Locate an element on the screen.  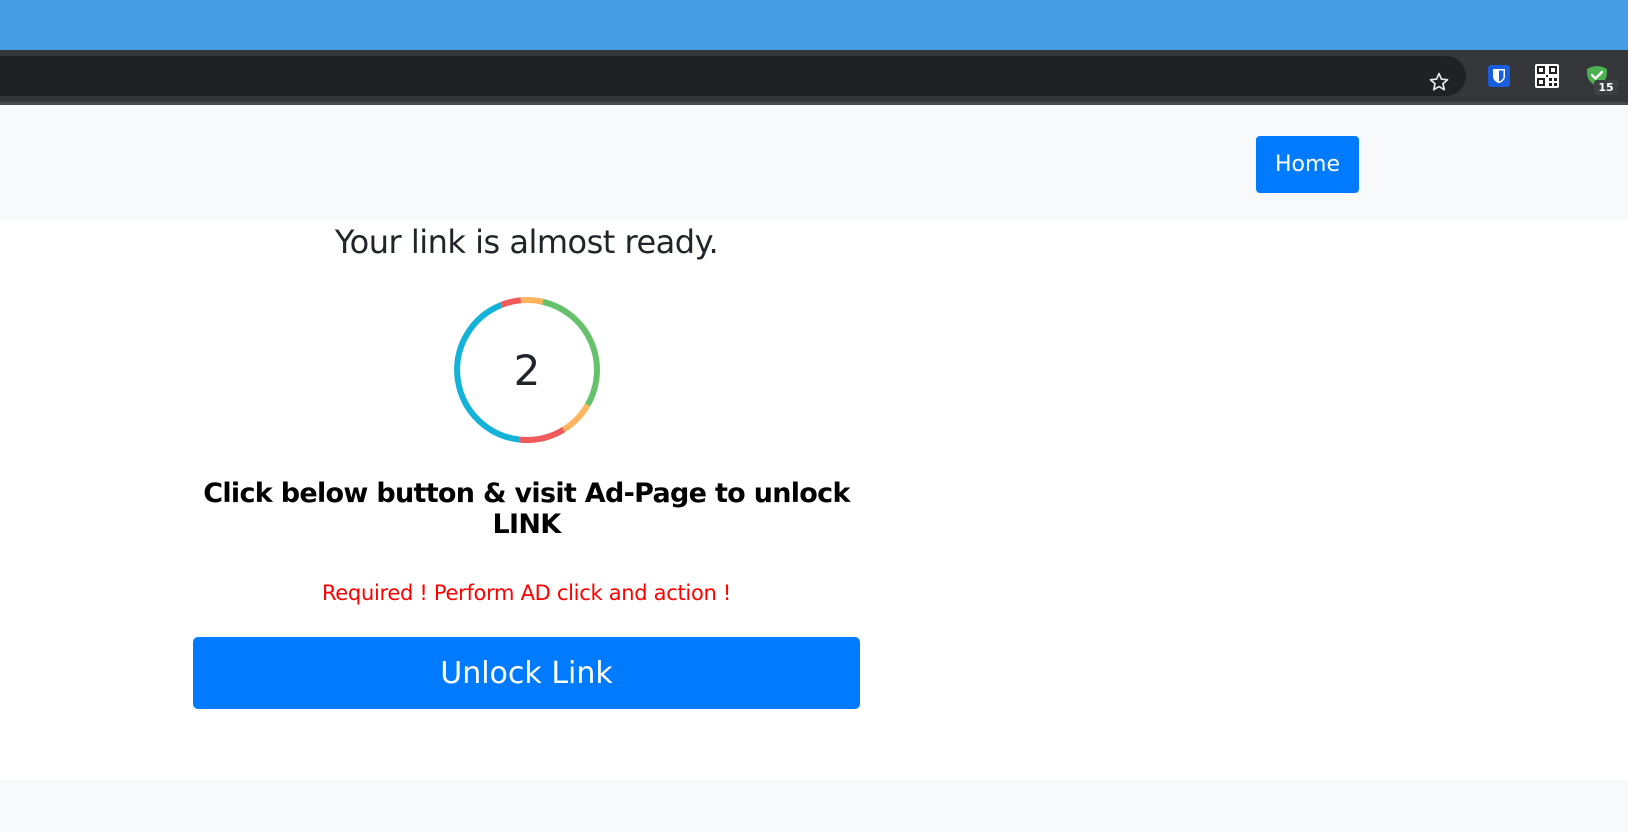
ad-warning-text: Required ! Perform AD click and action ! is located at coordinates (526, 593).